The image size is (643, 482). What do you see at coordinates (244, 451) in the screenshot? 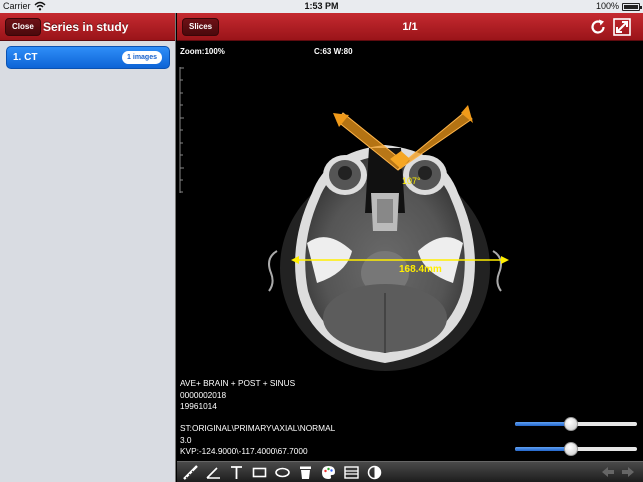
I see `kvp-position: KVP:-124.9000\-117.4000\67.7000` at bounding box center [244, 451].